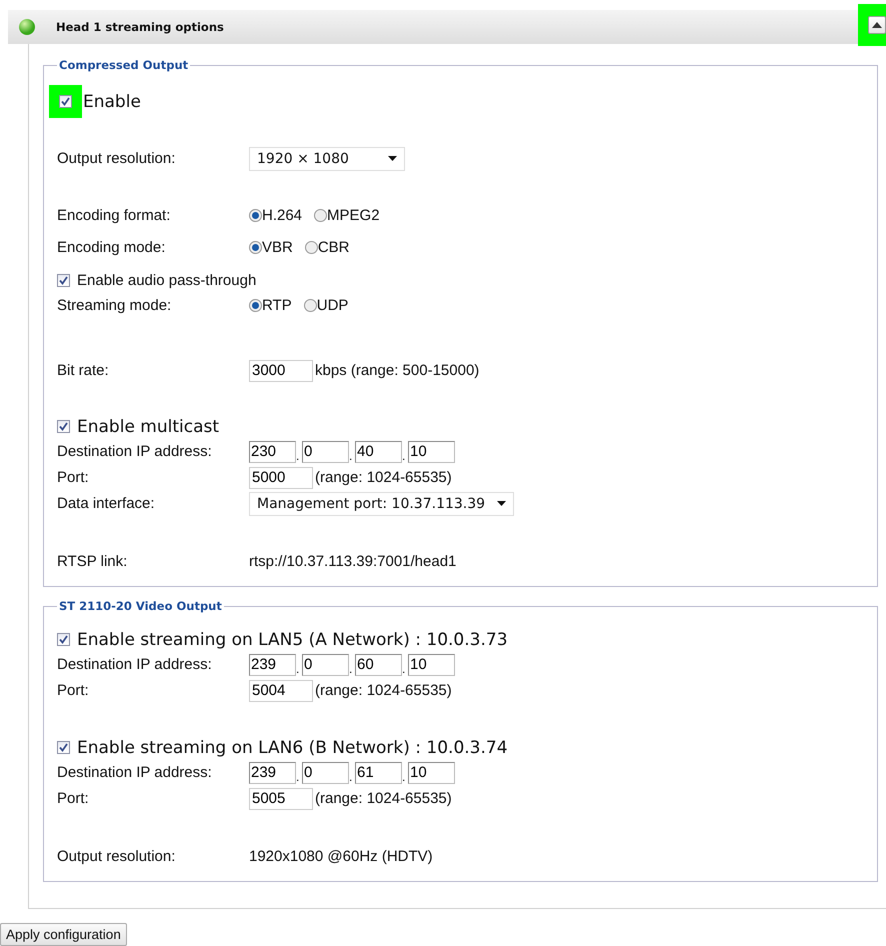  What do you see at coordinates (281, 691) in the screenshot?
I see `number-field: 5004` at bounding box center [281, 691].